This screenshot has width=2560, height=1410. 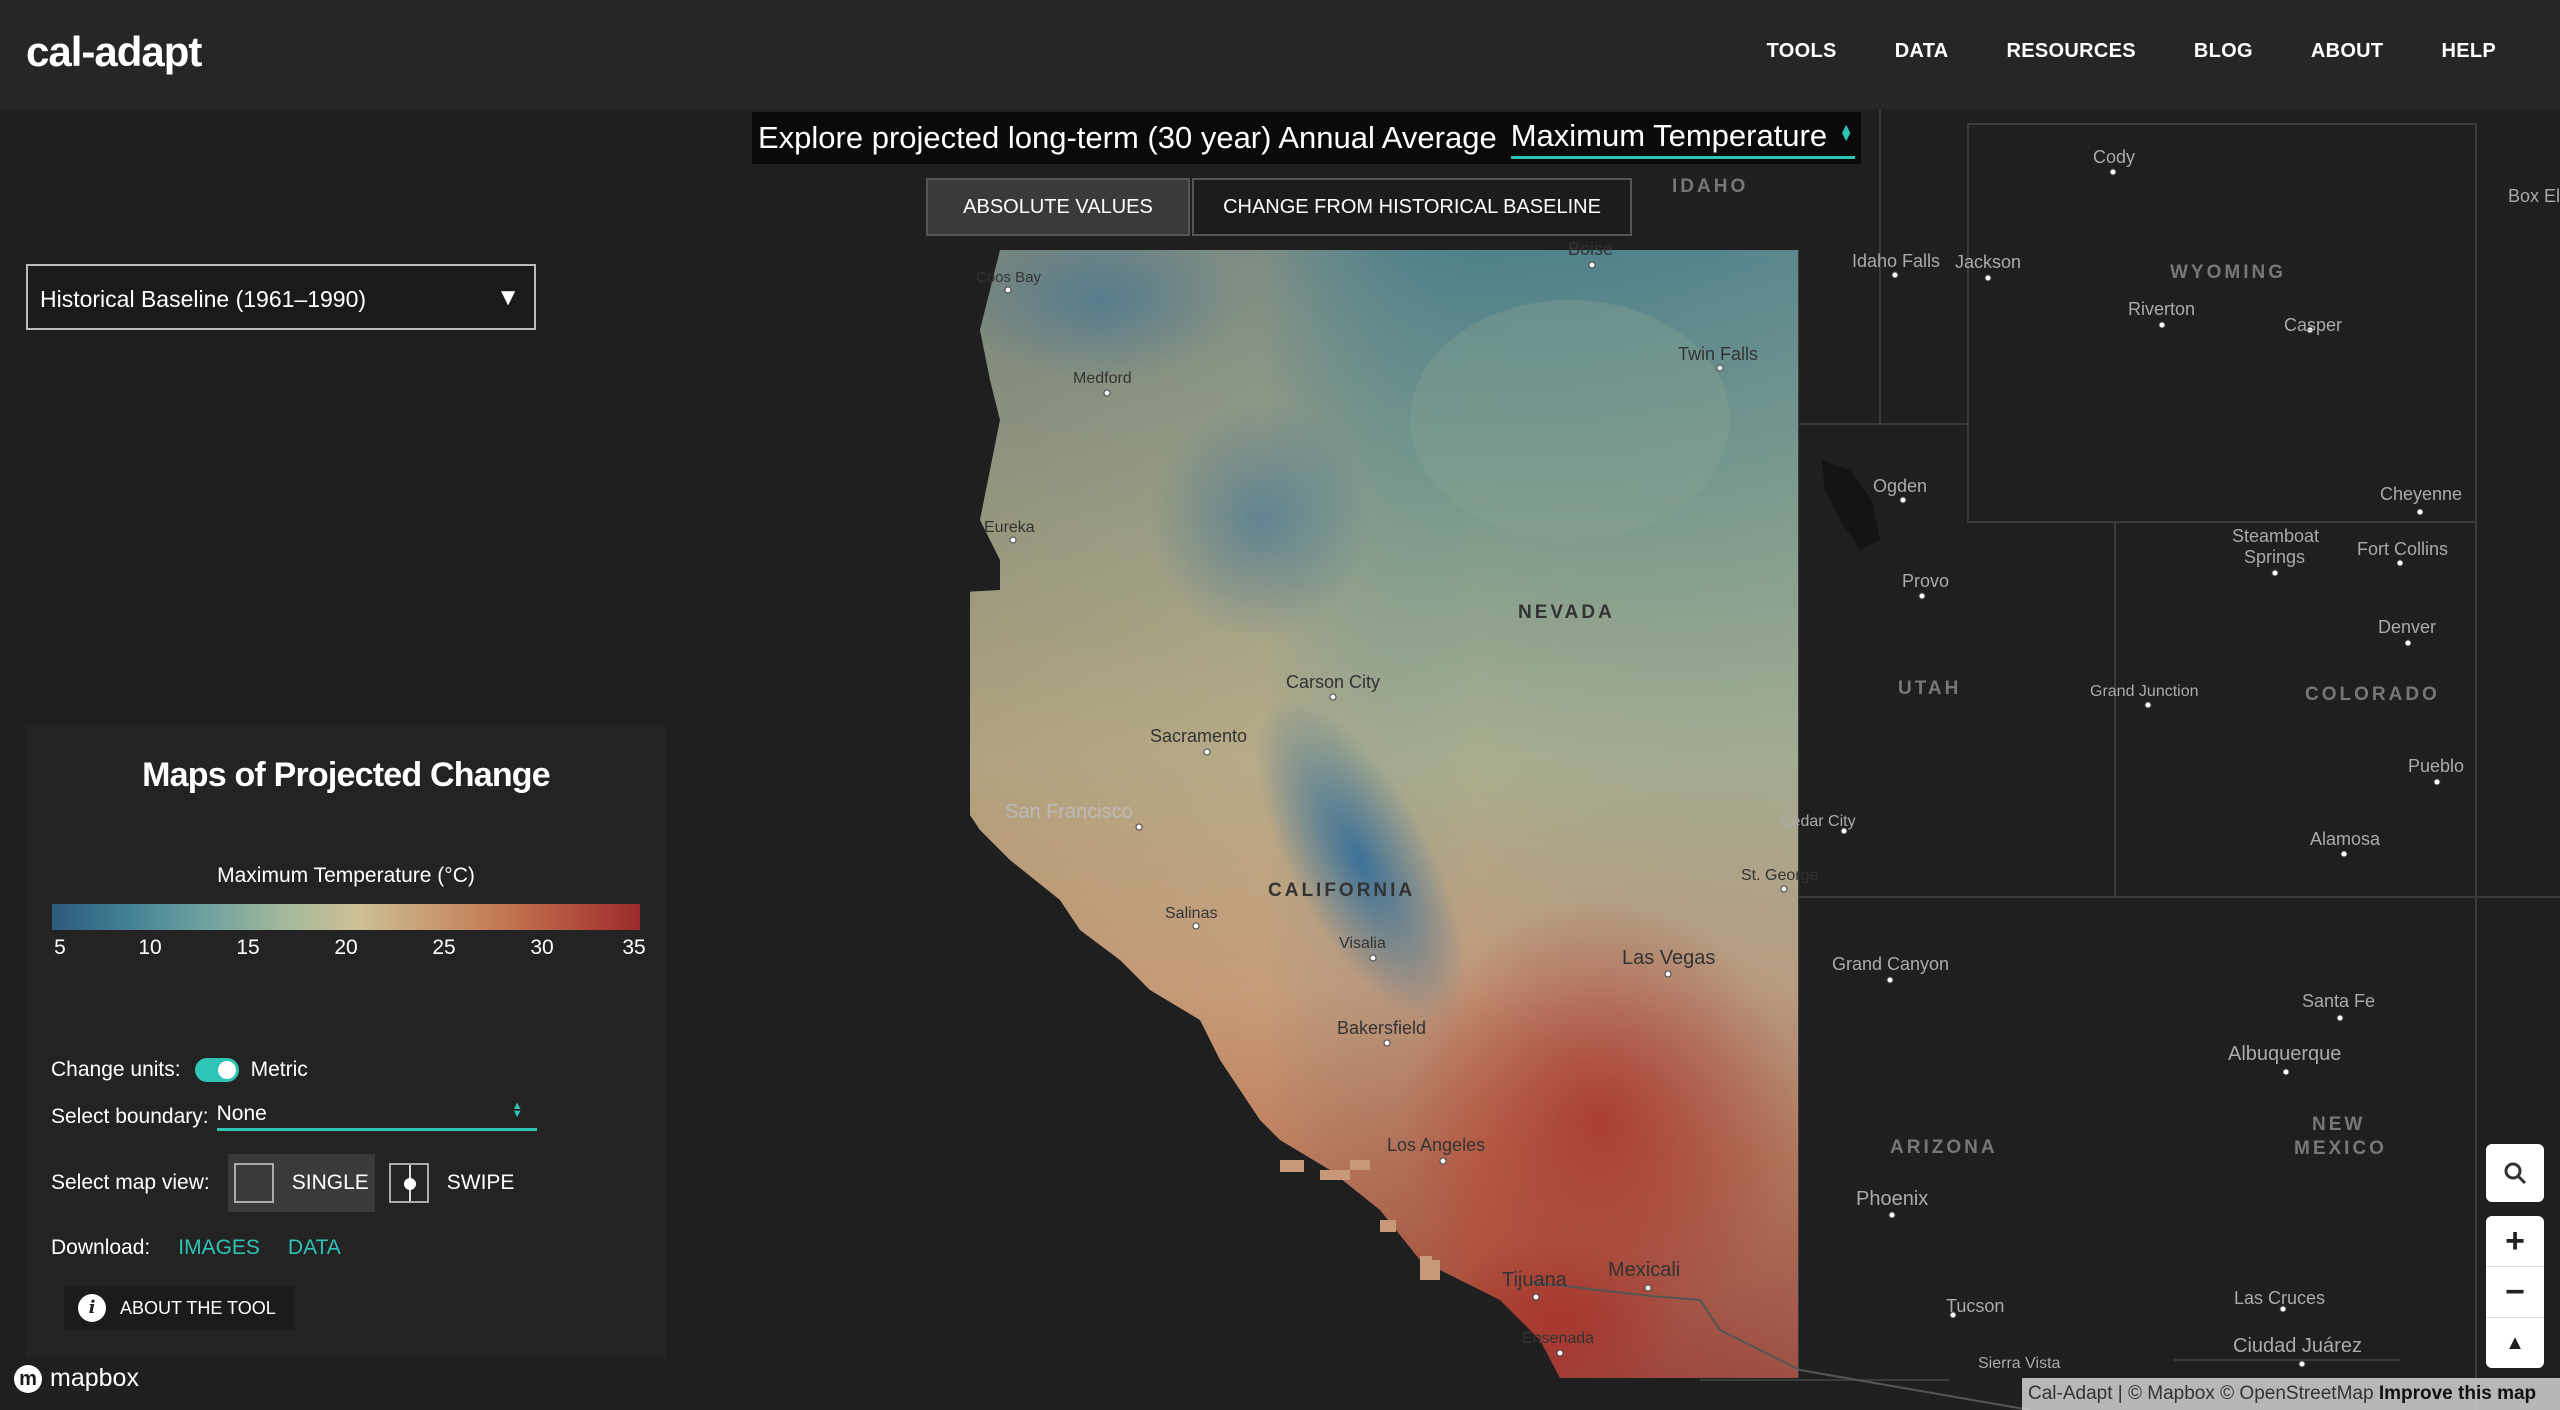 What do you see at coordinates (130, 1182) in the screenshot?
I see `map-view-label: Select map view:` at bounding box center [130, 1182].